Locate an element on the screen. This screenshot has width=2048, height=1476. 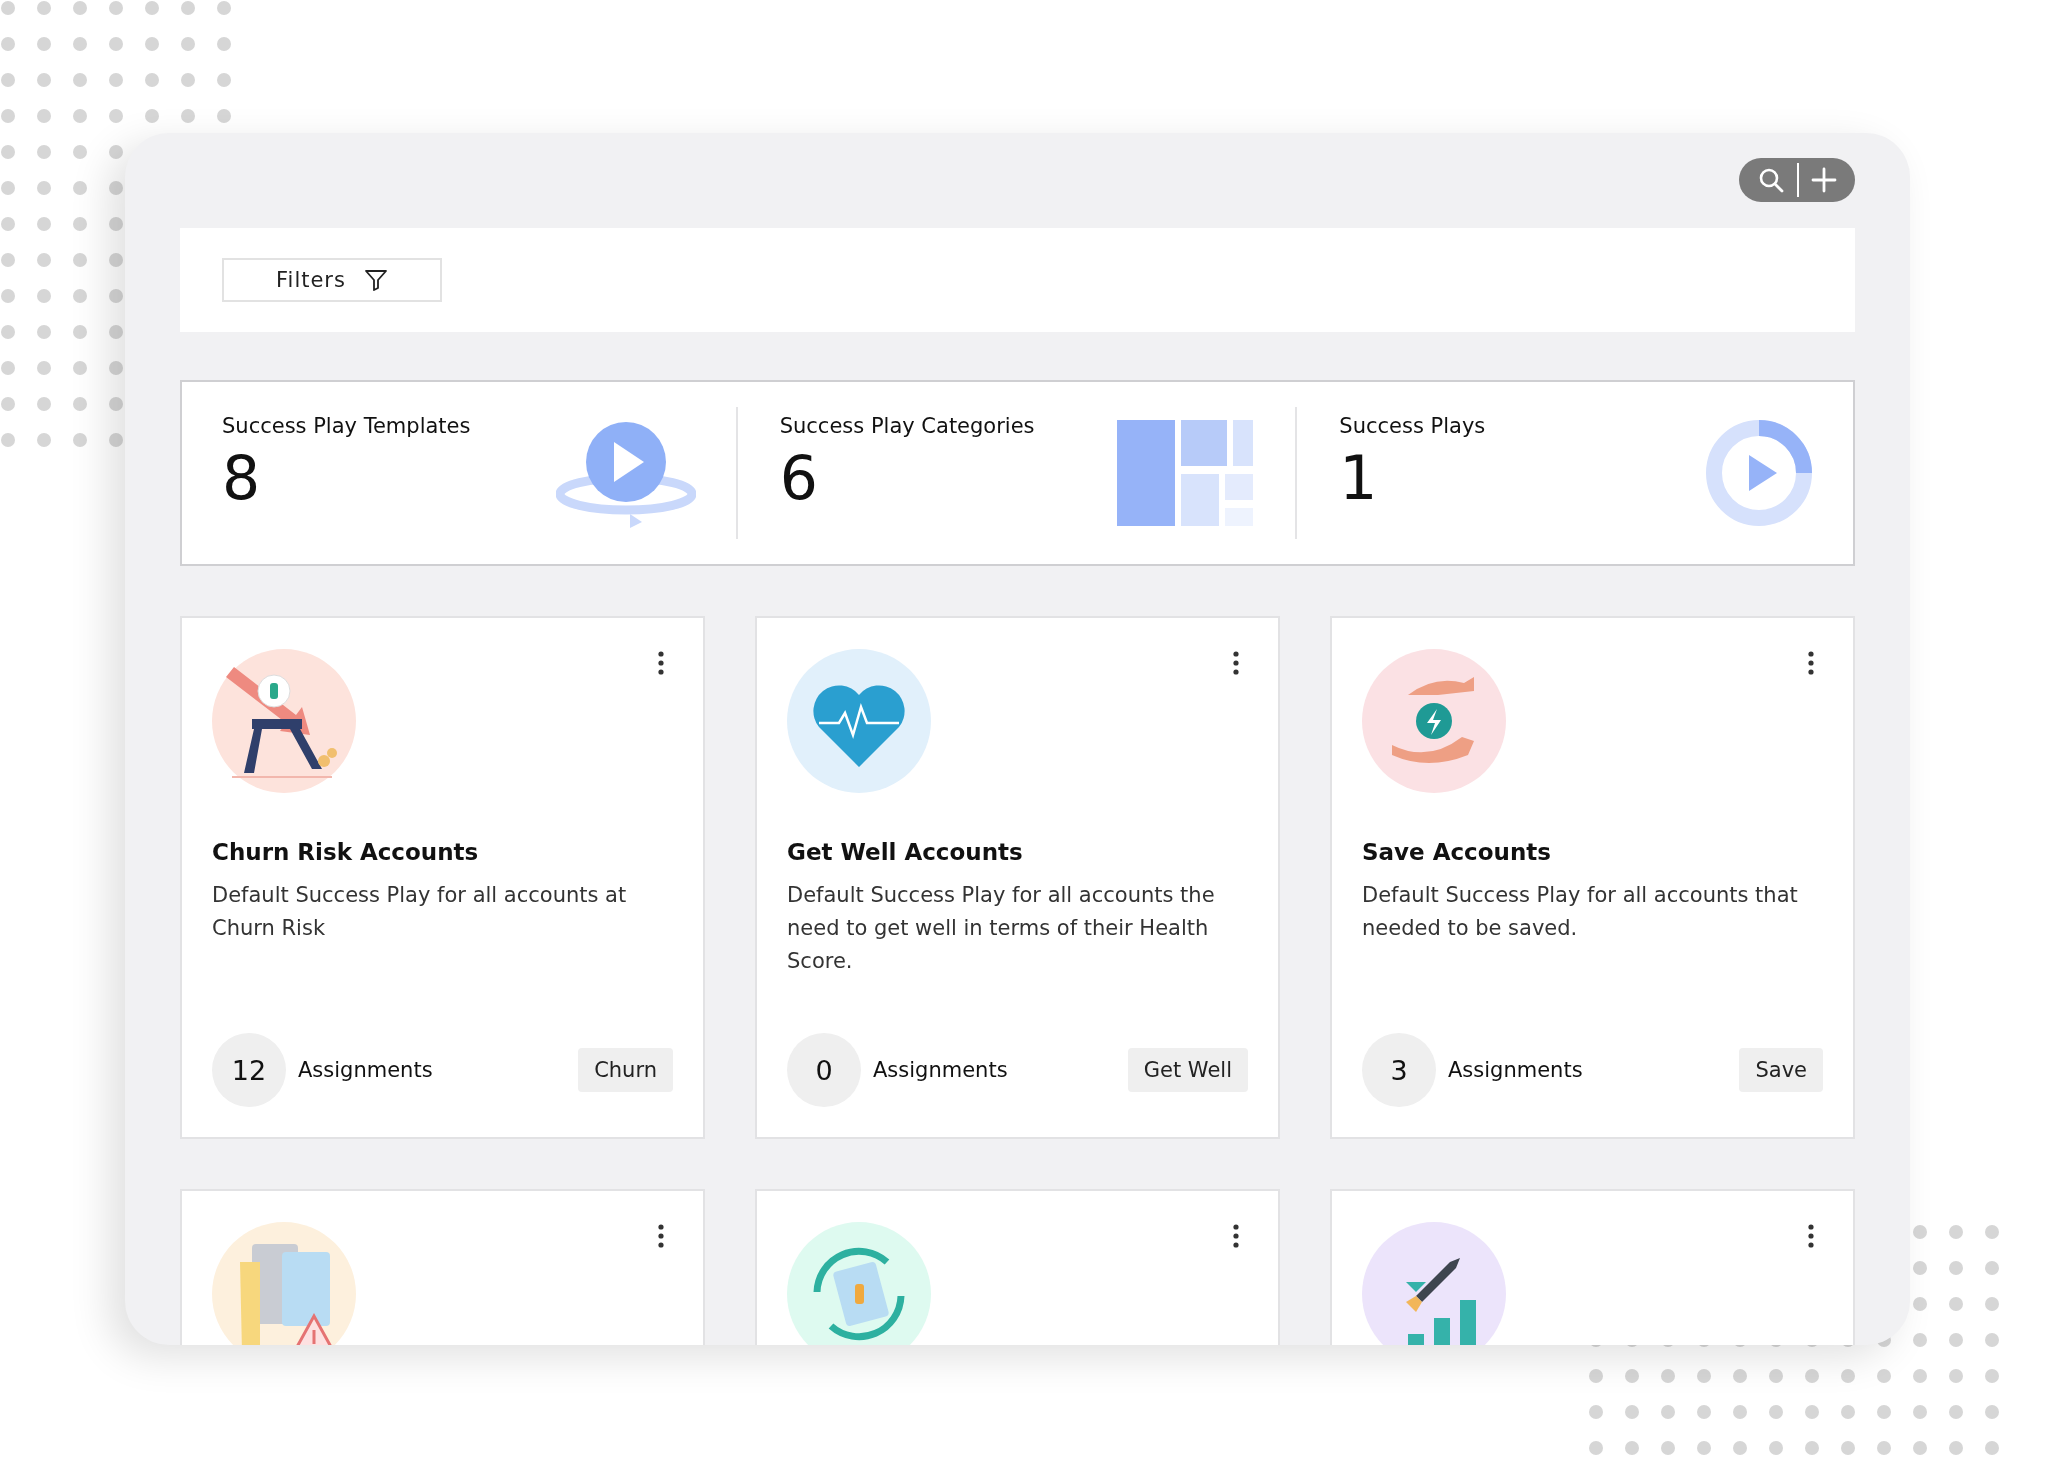
assignment-count: 3 is located at coordinates (1399, 1070).